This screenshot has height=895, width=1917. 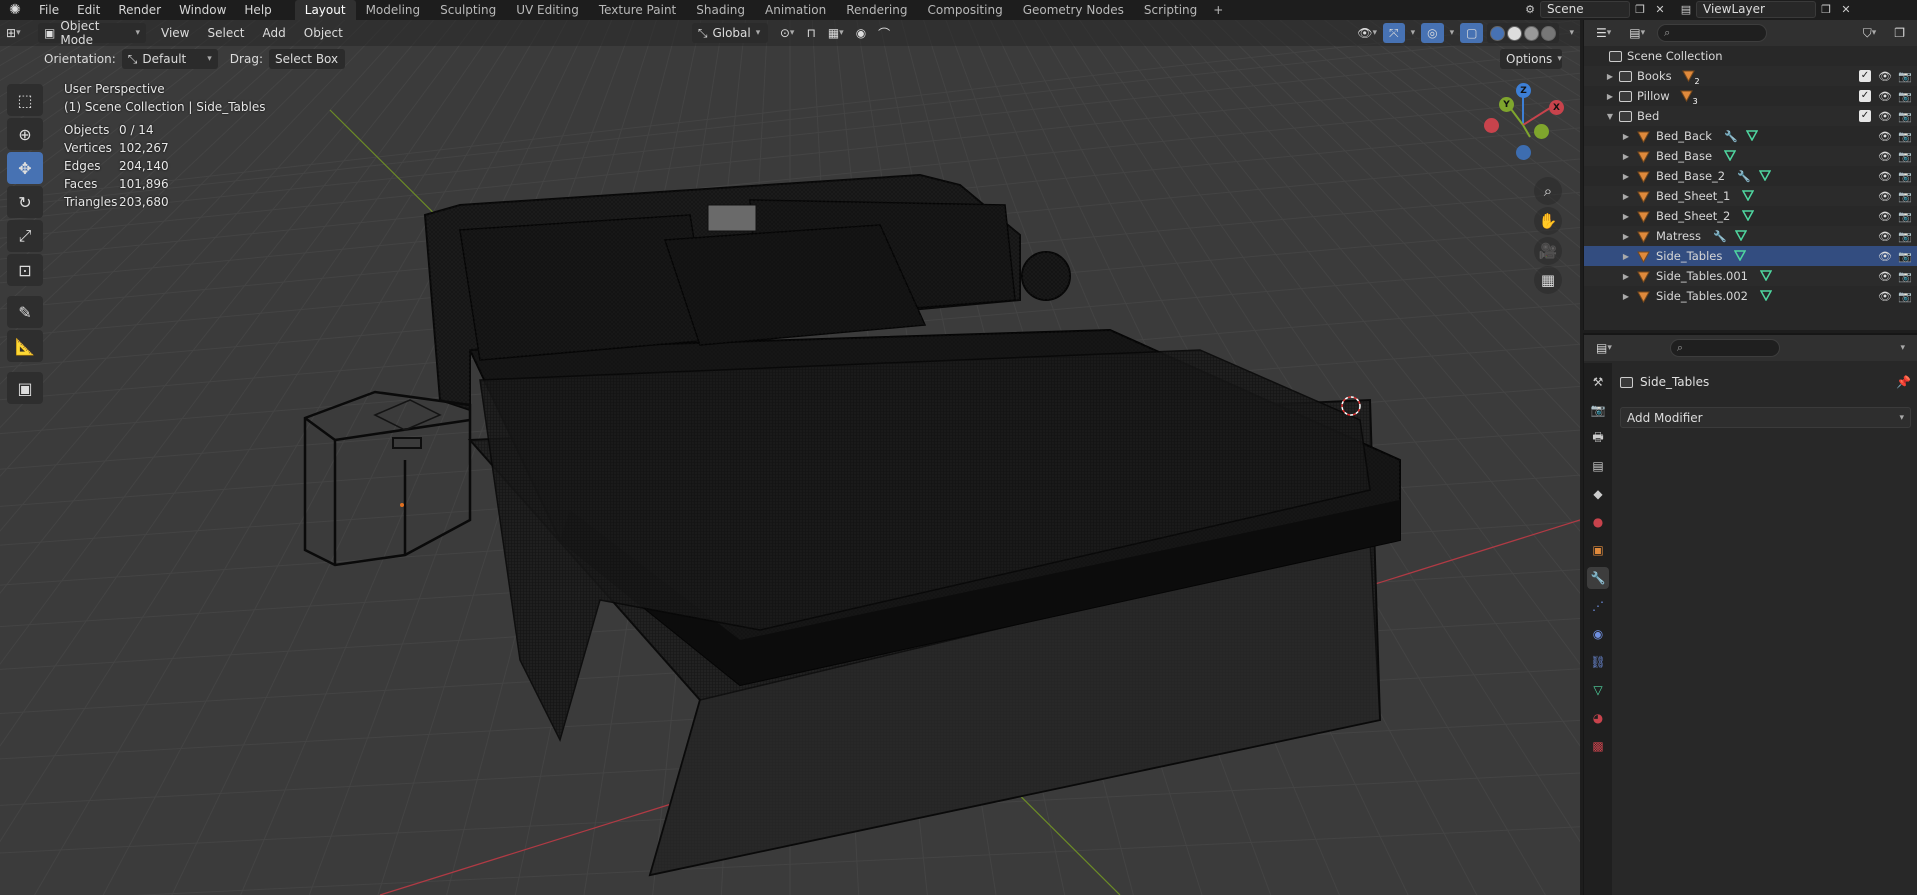 I want to click on shading-menu-icon: ▾, so click(x=1571, y=33).